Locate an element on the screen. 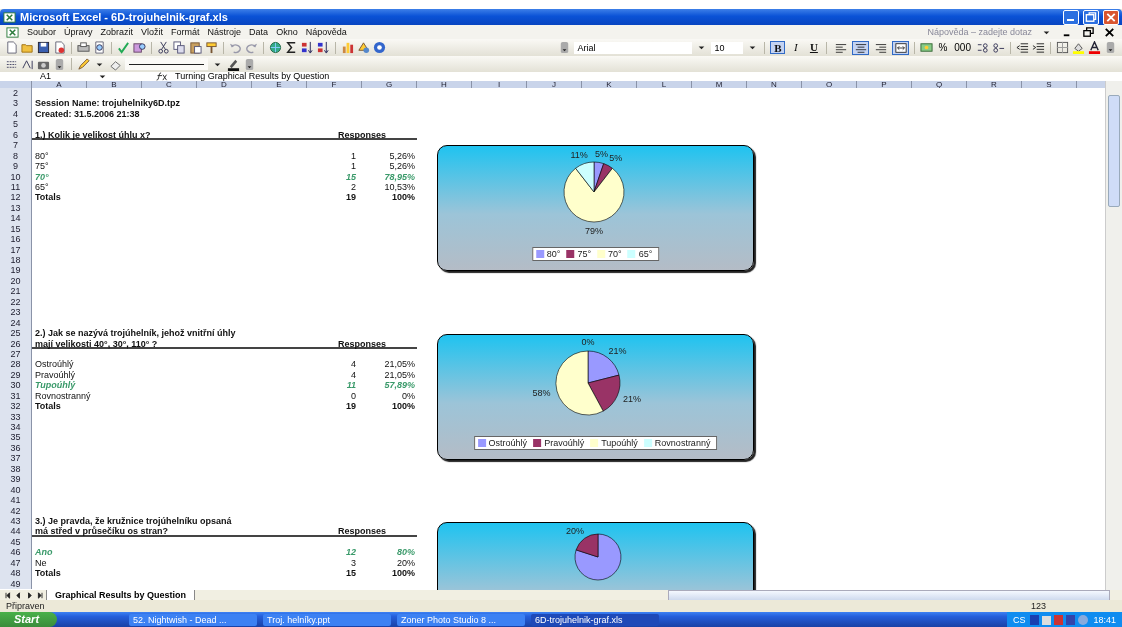 The height and width of the screenshot is (627, 1122). spellcheck-icon is located at coordinates (123, 47).